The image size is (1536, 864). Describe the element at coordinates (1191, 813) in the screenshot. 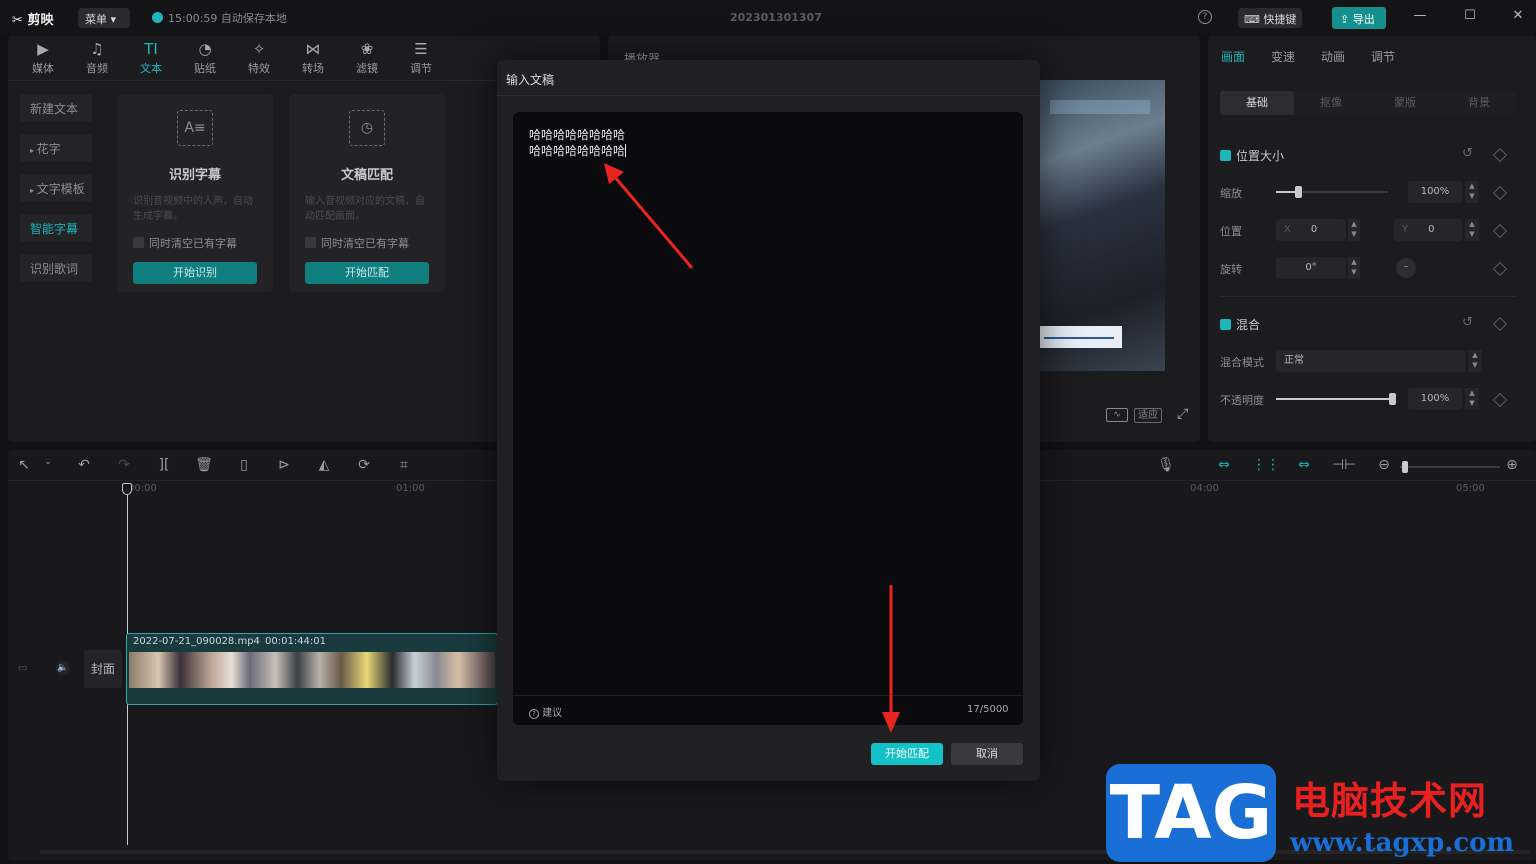

I see `watermark-logo: TAG` at that location.